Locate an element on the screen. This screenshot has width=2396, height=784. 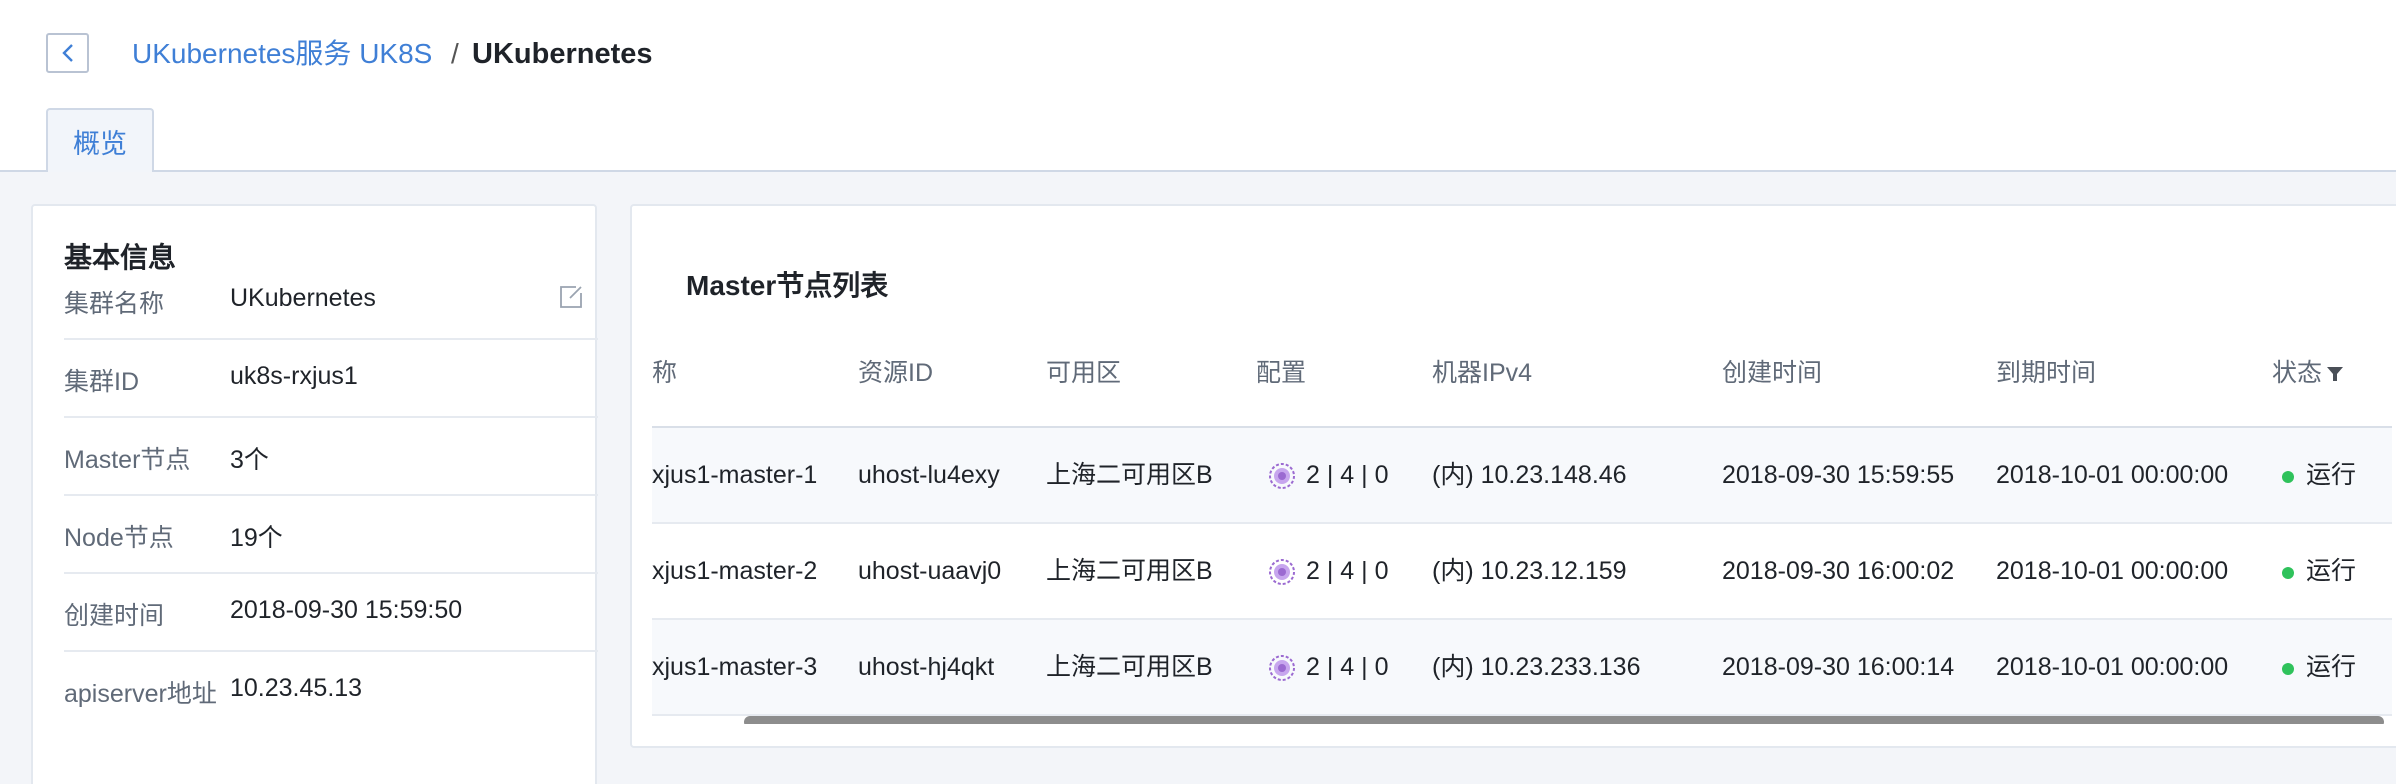
cell-resource-id: uhost-hj4qkt is located at coordinates (926, 667).